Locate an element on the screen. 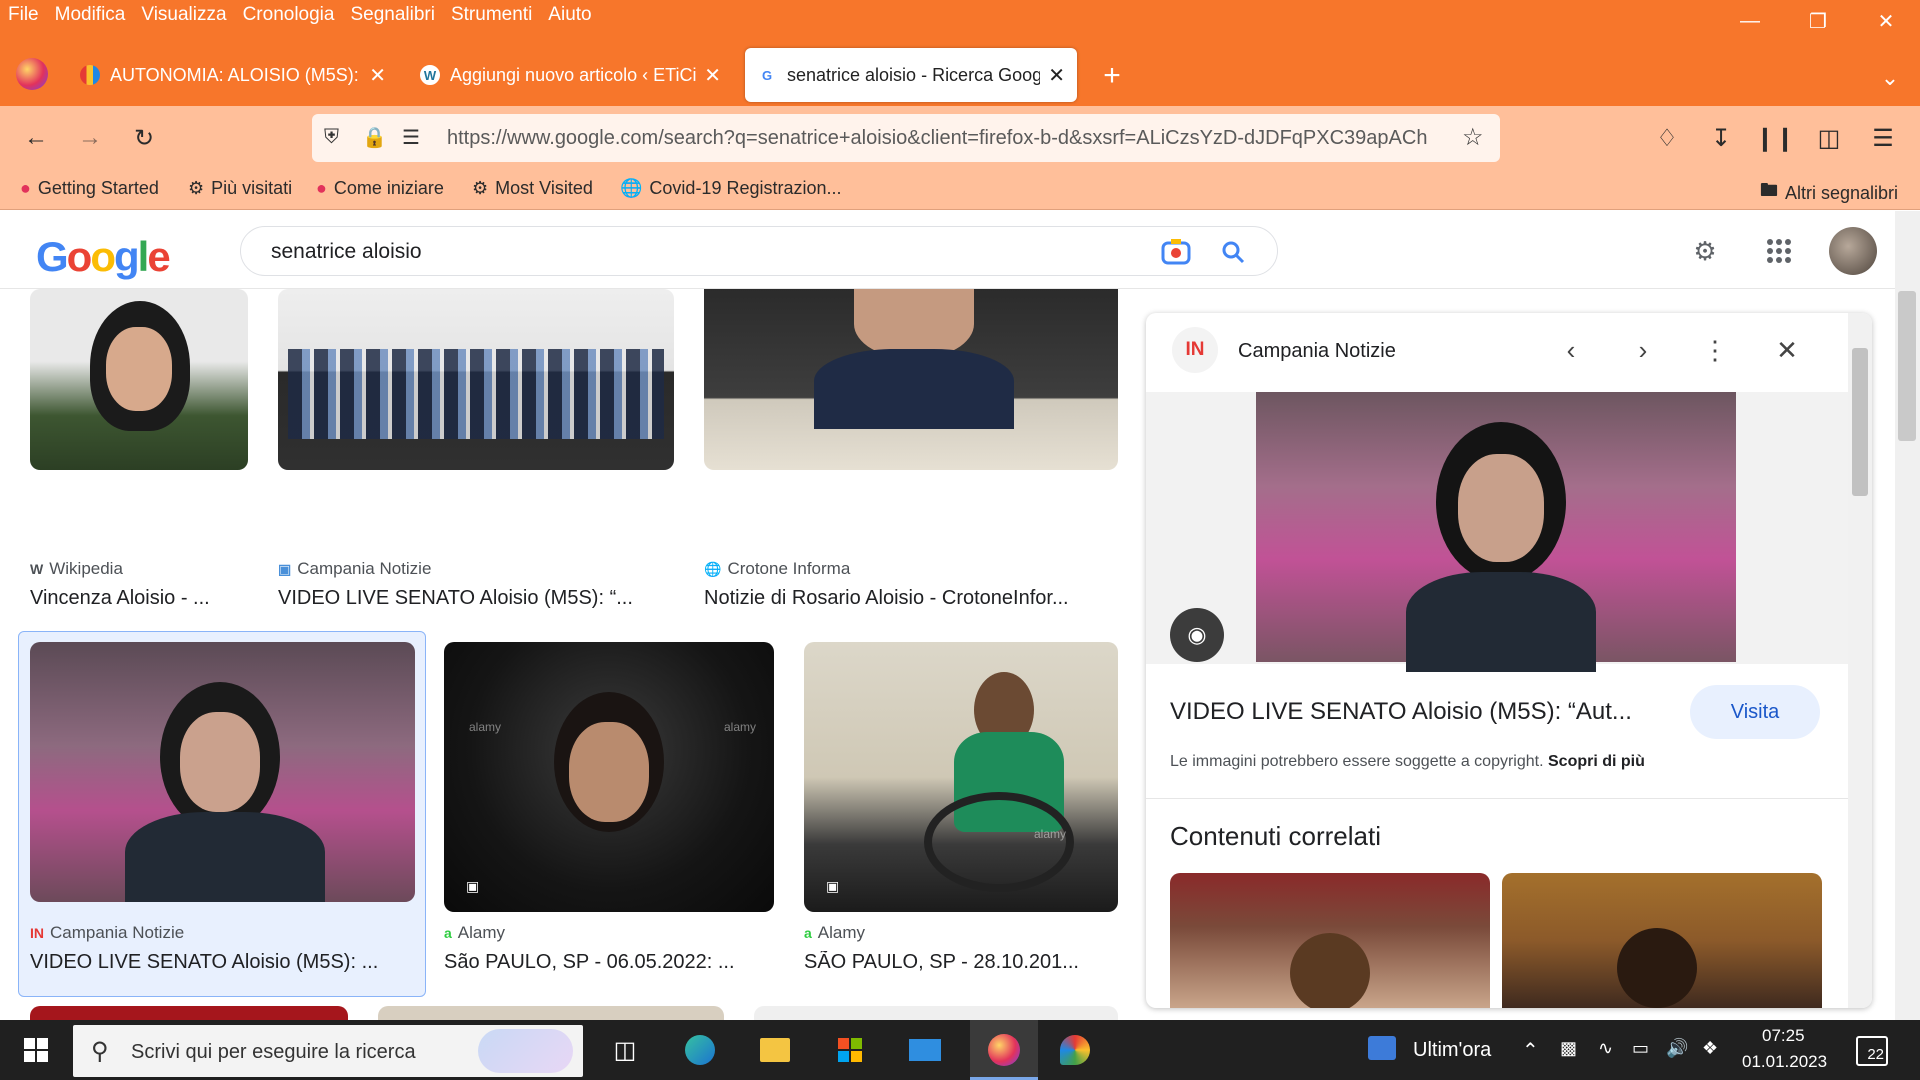  bookmark-getting-started: ● Getting Started is located at coordinates (89, 188).